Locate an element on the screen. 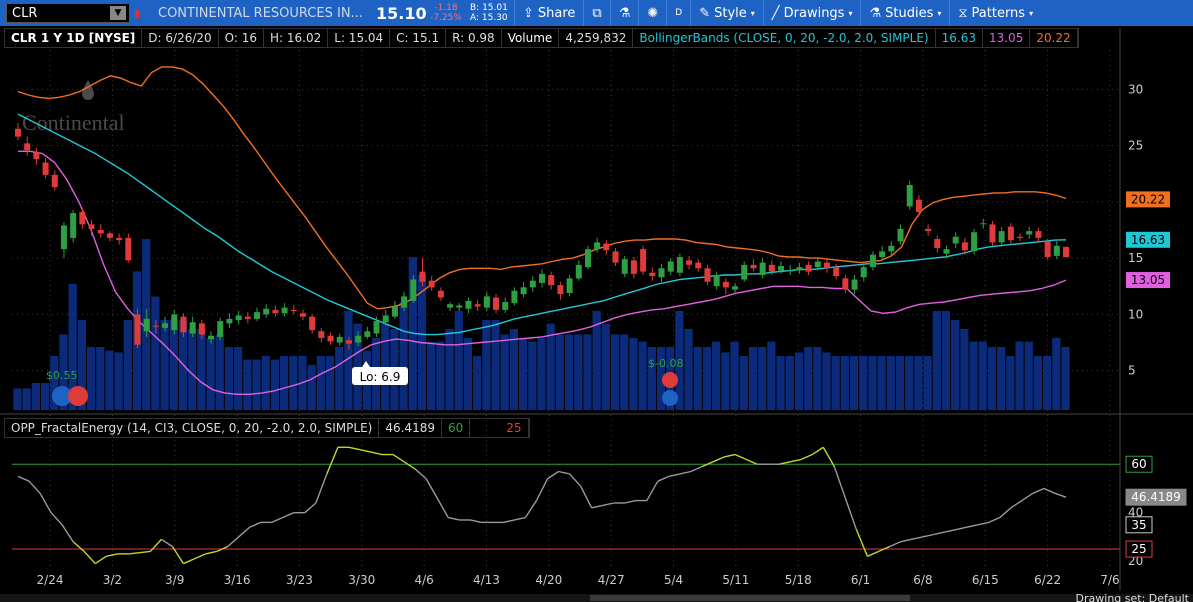  time-tick-label: 5/18 is located at coordinates (798, 580).